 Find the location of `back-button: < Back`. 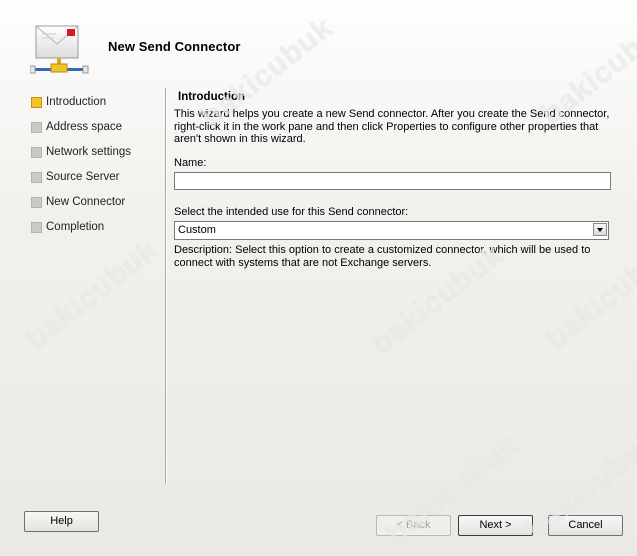

back-button: < Back is located at coordinates (413, 525).